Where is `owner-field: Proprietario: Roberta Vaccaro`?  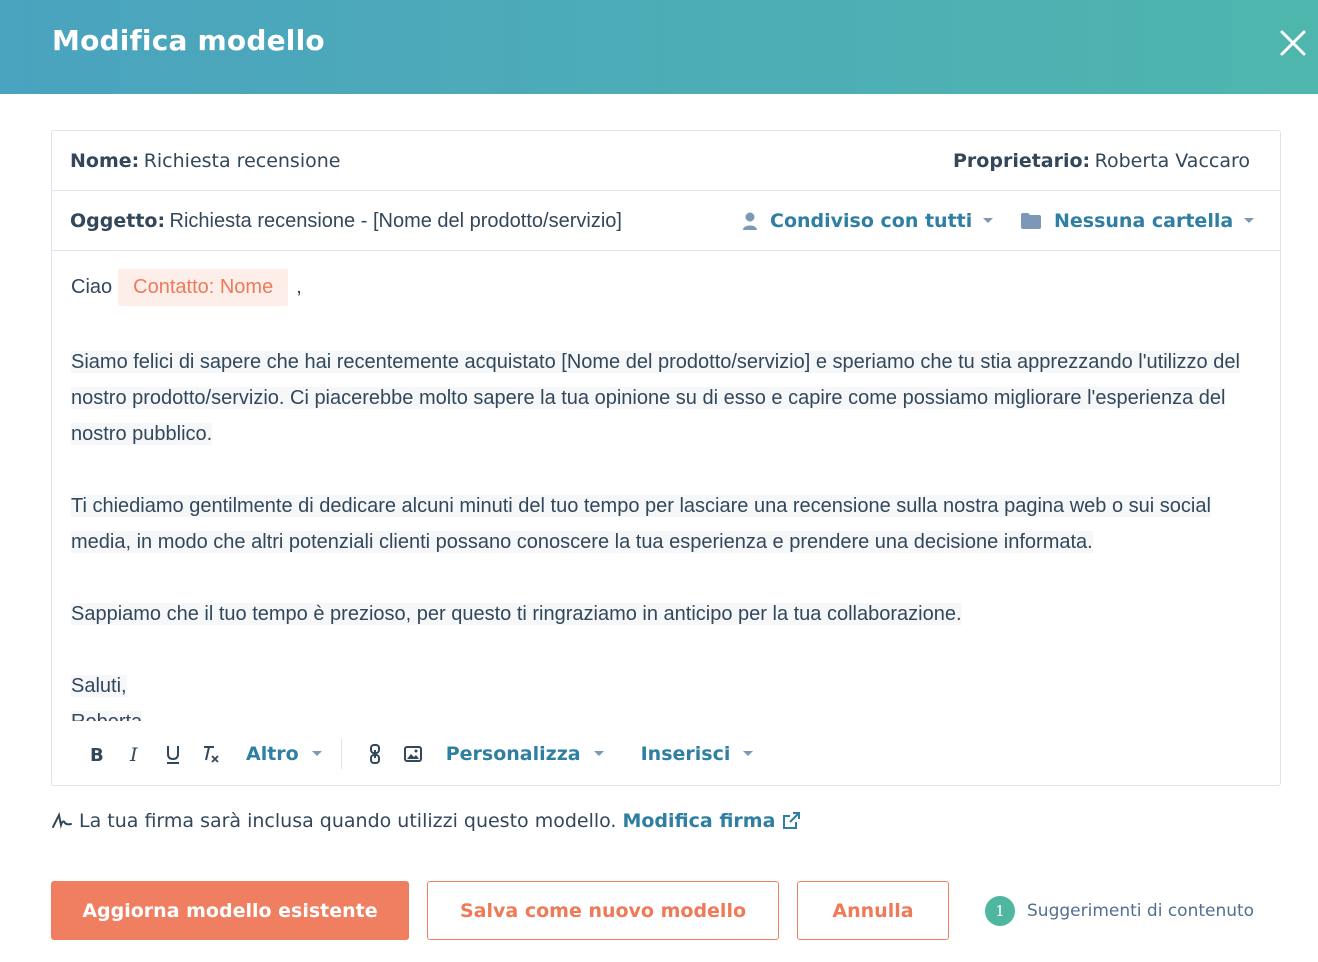
owner-field: Proprietario: Roberta Vaccaro is located at coordinates (1101, 161).